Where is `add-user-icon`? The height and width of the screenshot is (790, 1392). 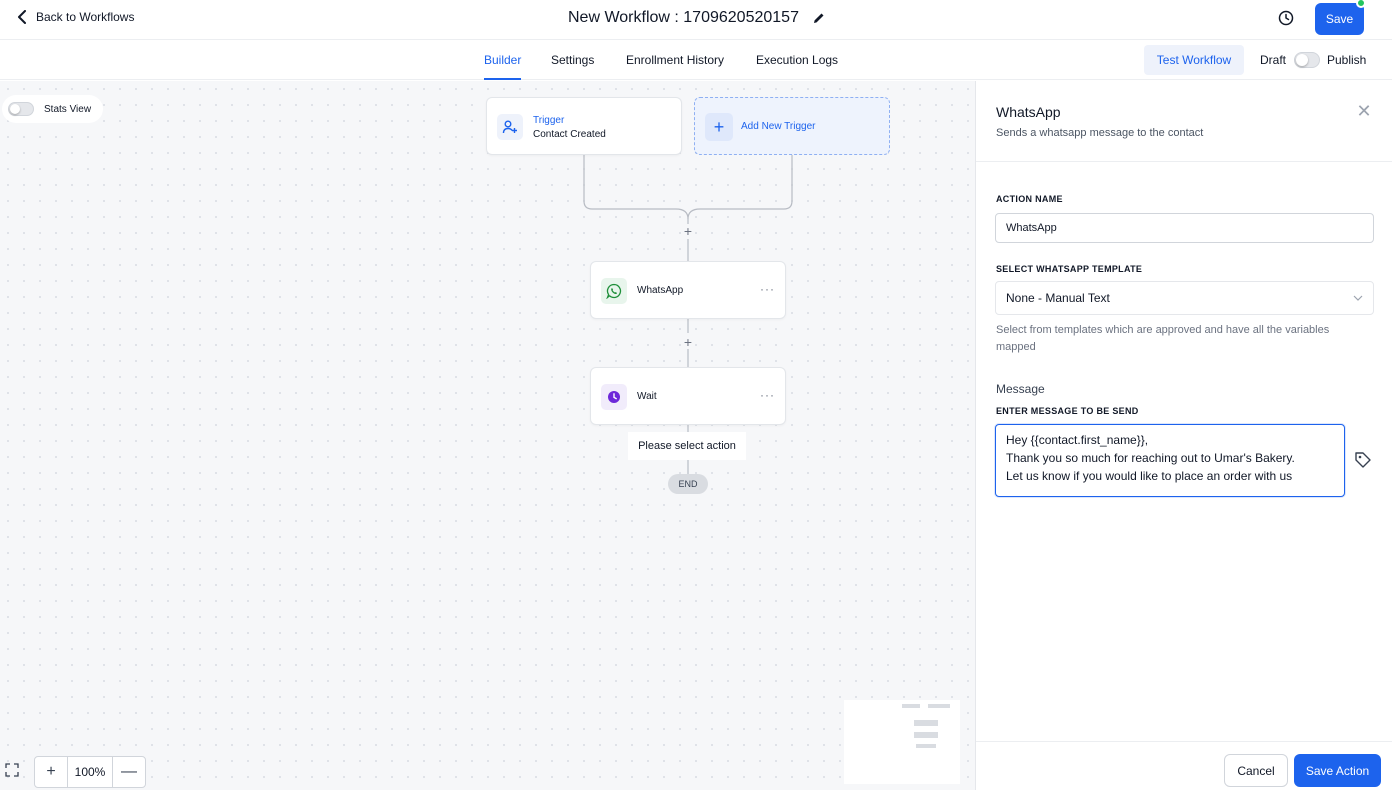
add-user-icon is located at coordinates (510, 127).